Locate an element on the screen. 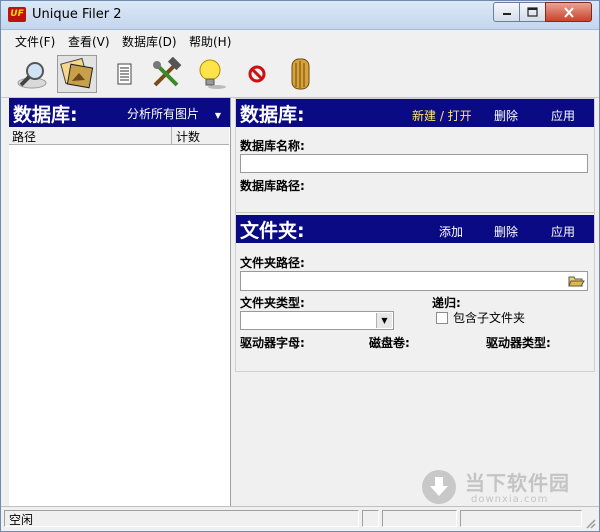 This screenshot has height=532, width=600. dropdown-arrow-icon: ▼ is located at coordinates (217, 115).